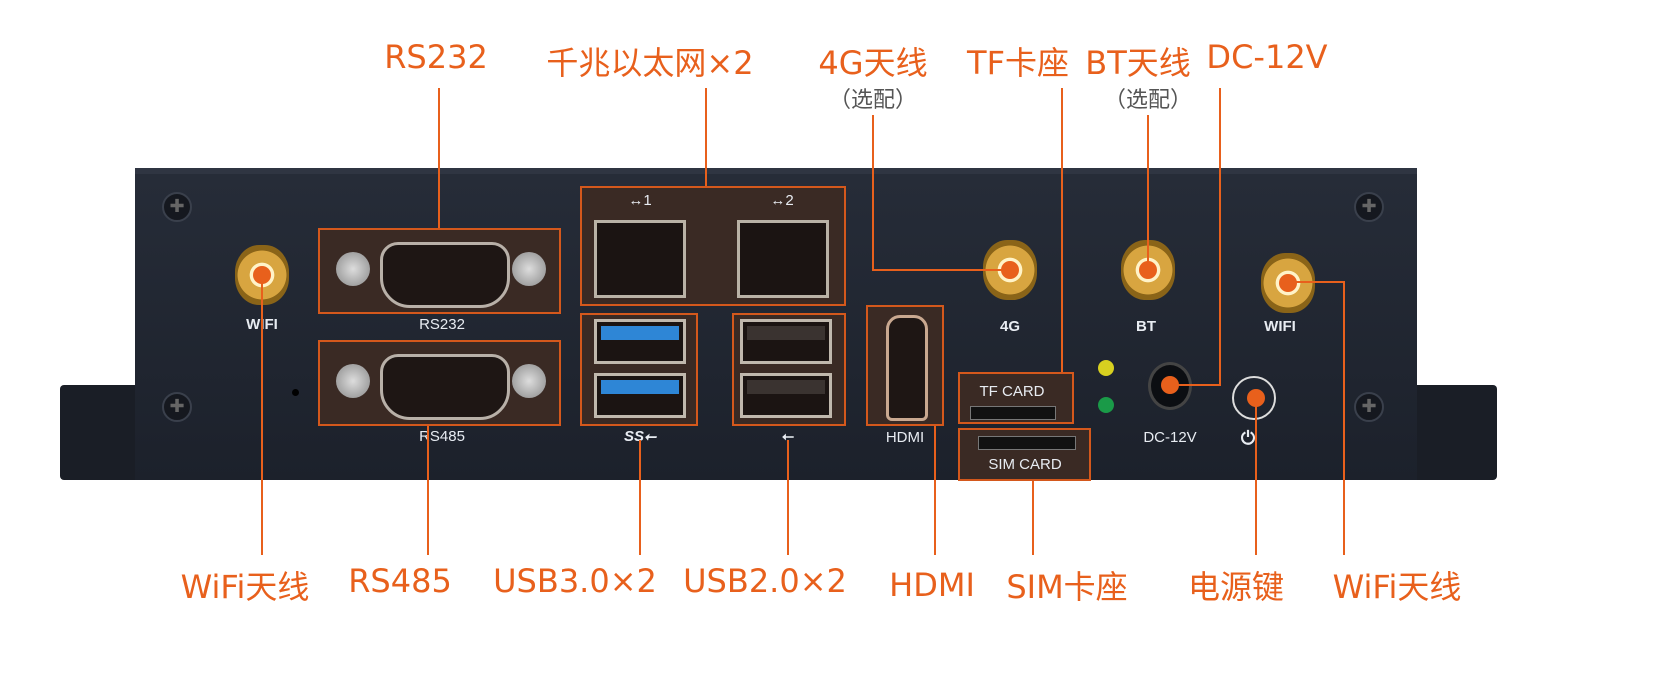 Image resolution: width=1668 pixels, height=692 pixels. I want to click on callout-bt-antenna: BT天线, so click(1138, 63).